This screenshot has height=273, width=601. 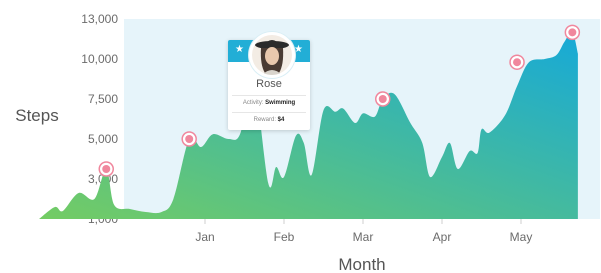 I want to click on tooltip-reward: Reward: $4, so click(x=269, y=120).